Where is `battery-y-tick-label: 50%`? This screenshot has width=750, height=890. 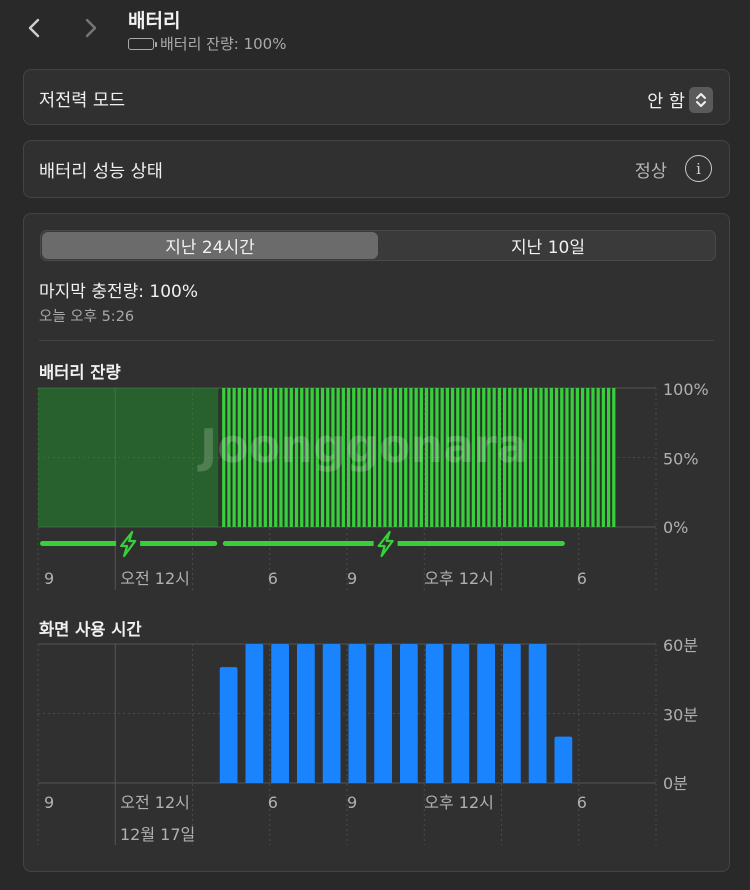
battery-y-tick-label: 50% is located at coordinates (681, 459).